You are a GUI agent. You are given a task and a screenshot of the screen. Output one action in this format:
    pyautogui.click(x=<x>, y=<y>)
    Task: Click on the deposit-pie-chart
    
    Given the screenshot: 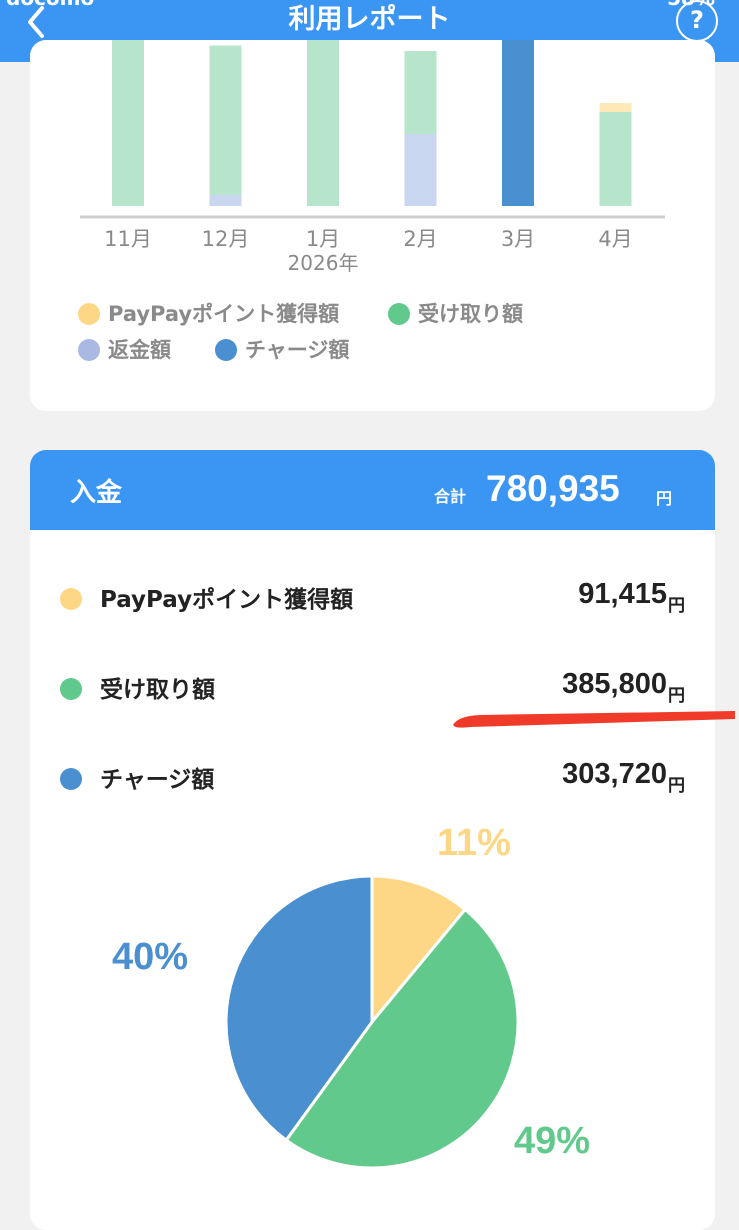 What is the action you would take?
    pyautogui.click(x=372, y=1022)
    